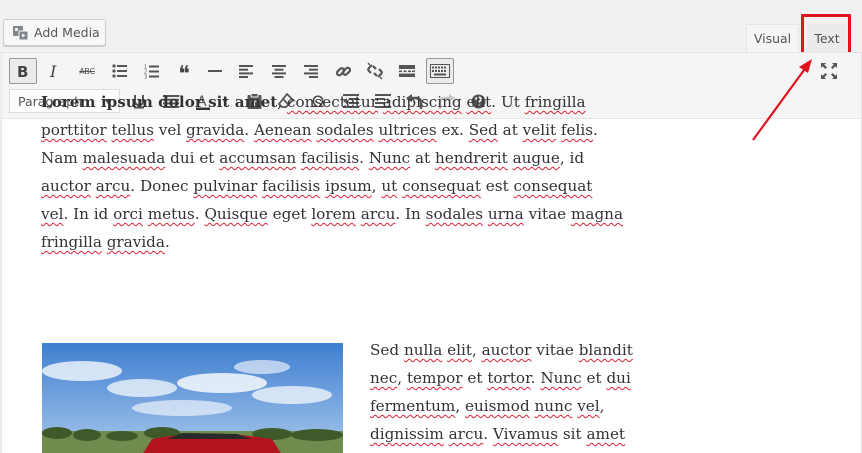 The height and width of the screenshot is (453, 862). I want to click on spellcheck-word: ipsum, so click(348, 186).